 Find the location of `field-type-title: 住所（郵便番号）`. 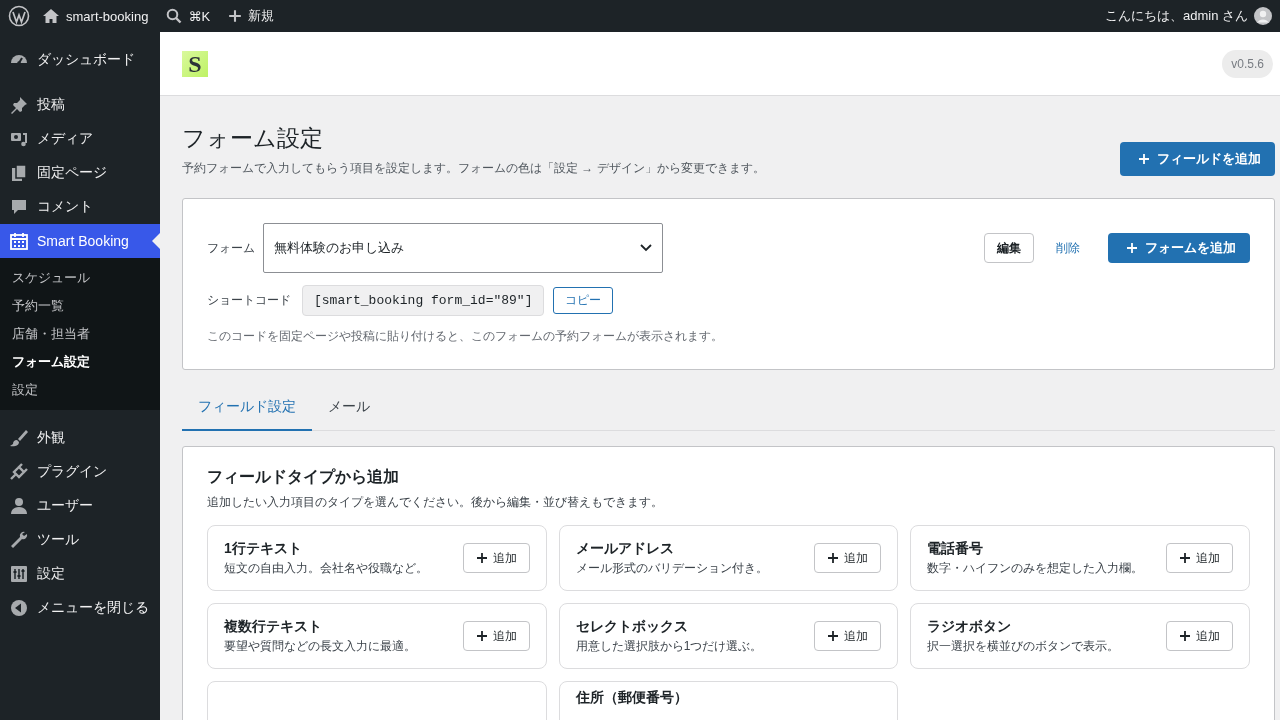

field-type-title: 住所（郵便番号） is located at coordinates (631, 698).